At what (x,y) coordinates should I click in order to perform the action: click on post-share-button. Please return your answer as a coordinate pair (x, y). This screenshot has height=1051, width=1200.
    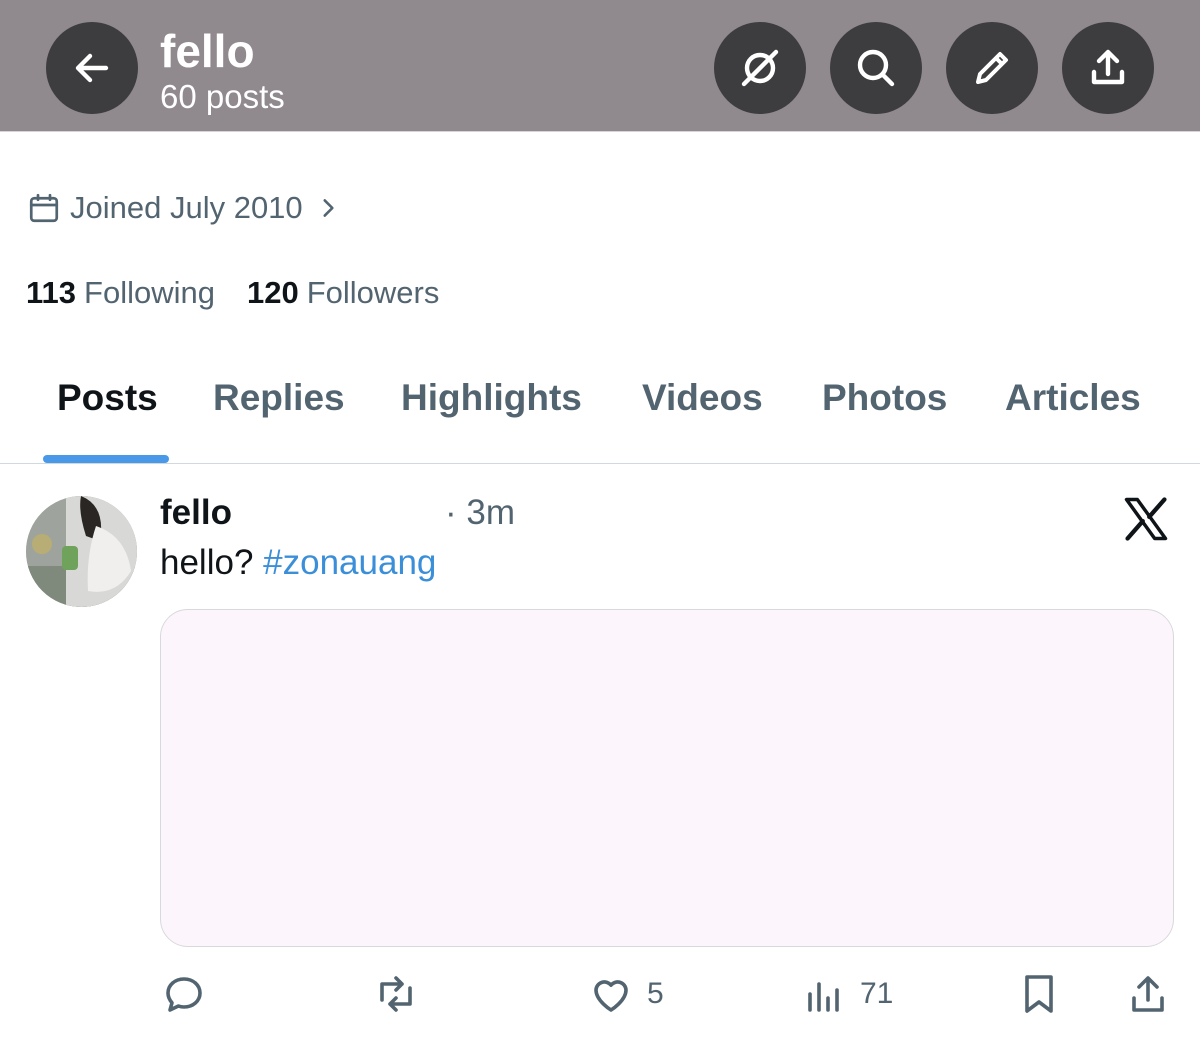
    Looking at the image, I should click on (1148, 994).